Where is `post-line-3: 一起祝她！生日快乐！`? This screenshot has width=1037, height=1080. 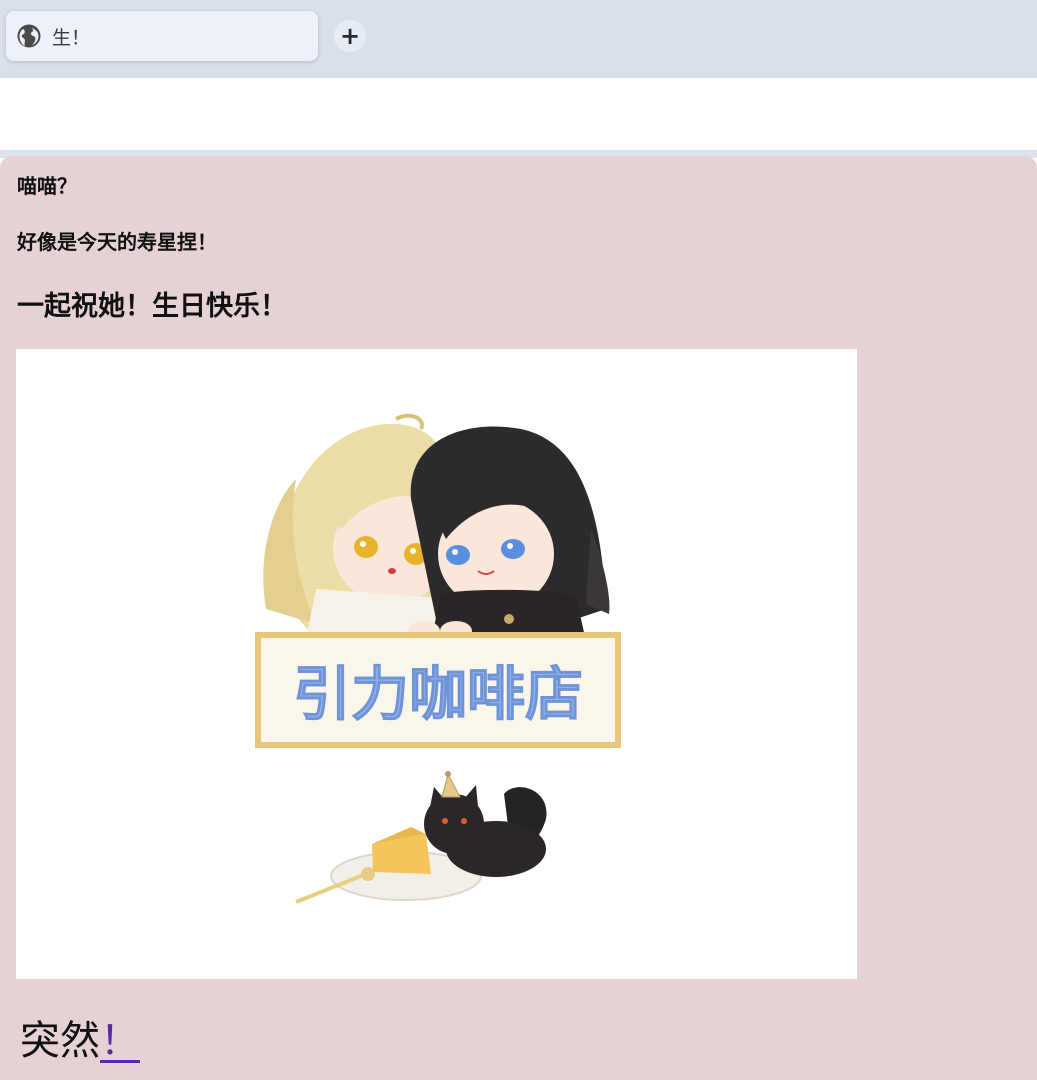 post-line-3: 一起祝她！生日快乐！ is located at coordinates (152, 306).